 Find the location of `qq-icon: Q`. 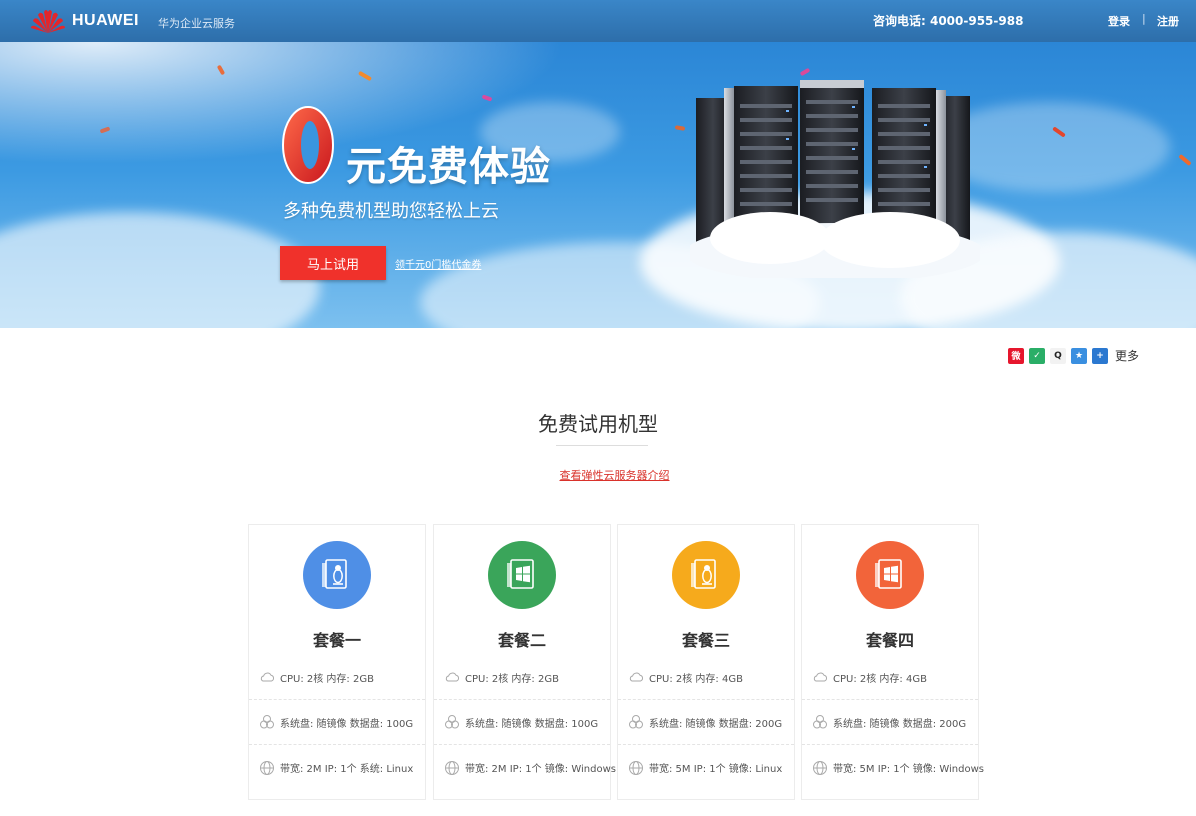

qq-icon: Q is located at coordinates (1058, 355).